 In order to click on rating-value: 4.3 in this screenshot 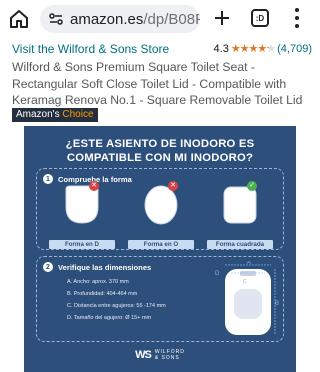, I will do `click(221, 48)`.